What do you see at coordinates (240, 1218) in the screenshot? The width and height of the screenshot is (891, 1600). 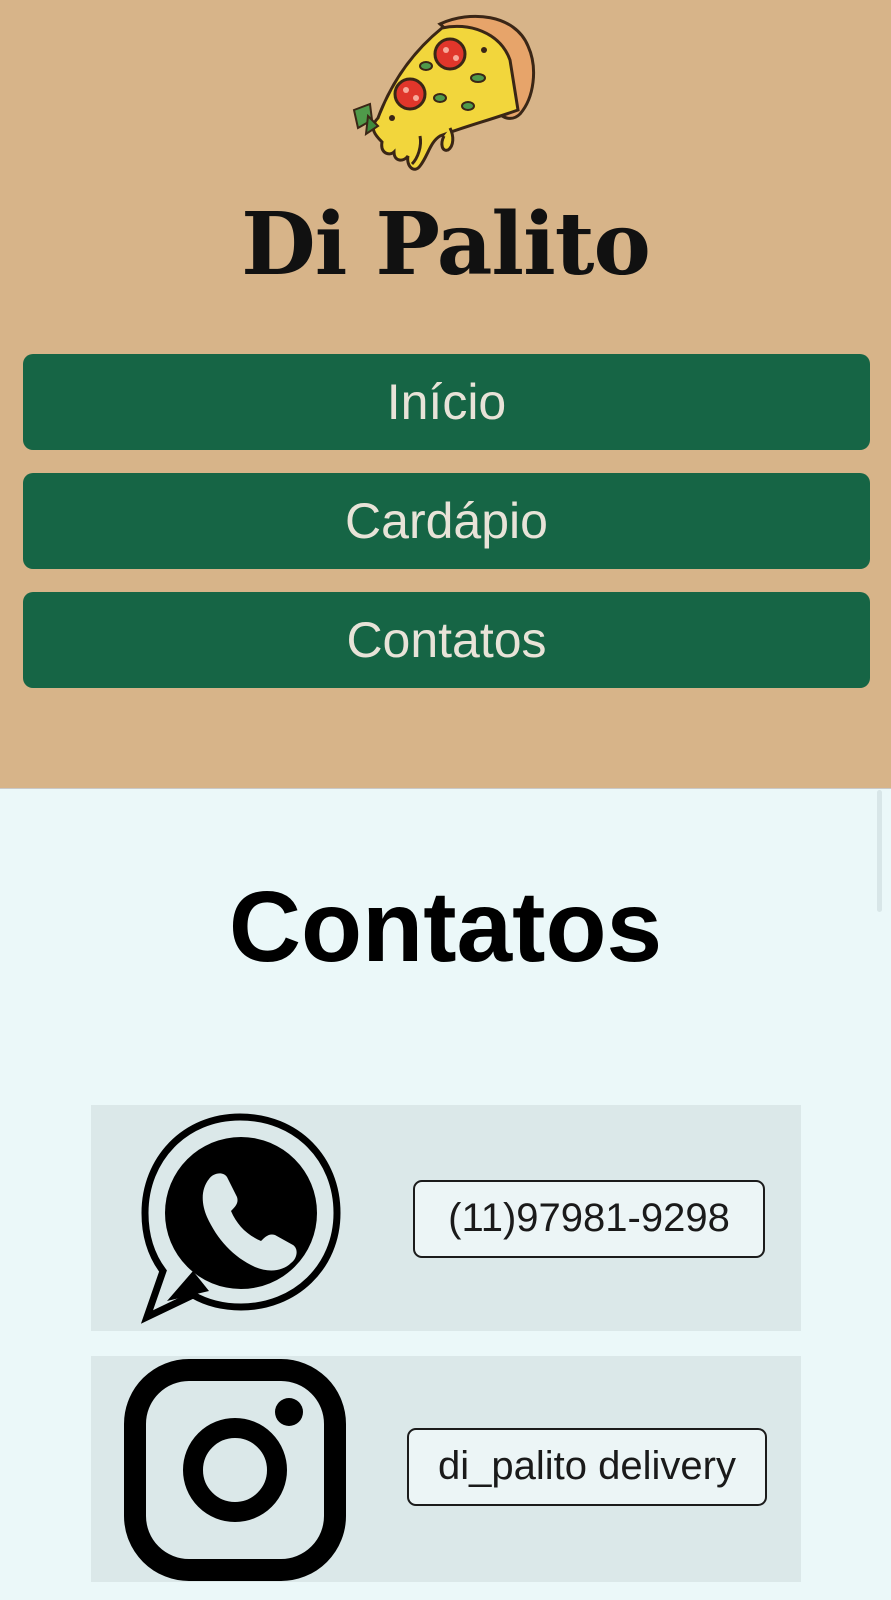 I see `whatsapp-icon` at bounding box center [240, 1218].